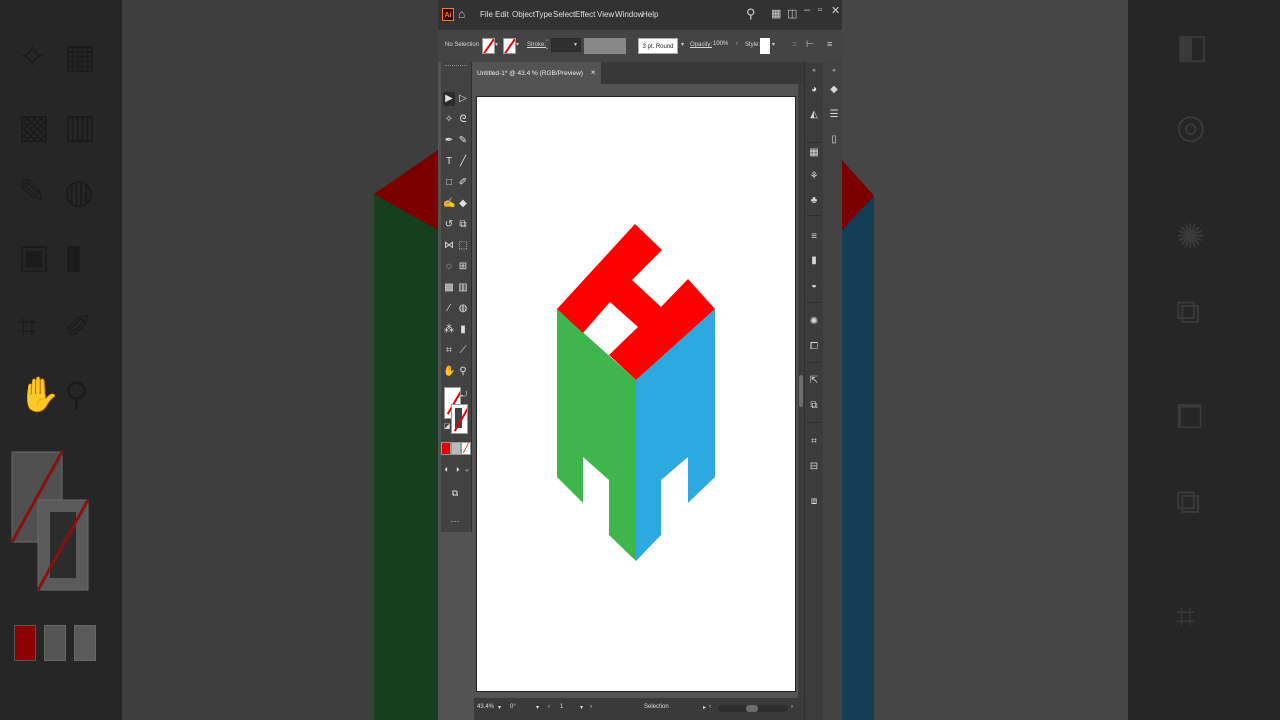  Describe the element at coordinates (801, 391) in the screenshot. I see `vertical-scrollbar-thumb` at that location.